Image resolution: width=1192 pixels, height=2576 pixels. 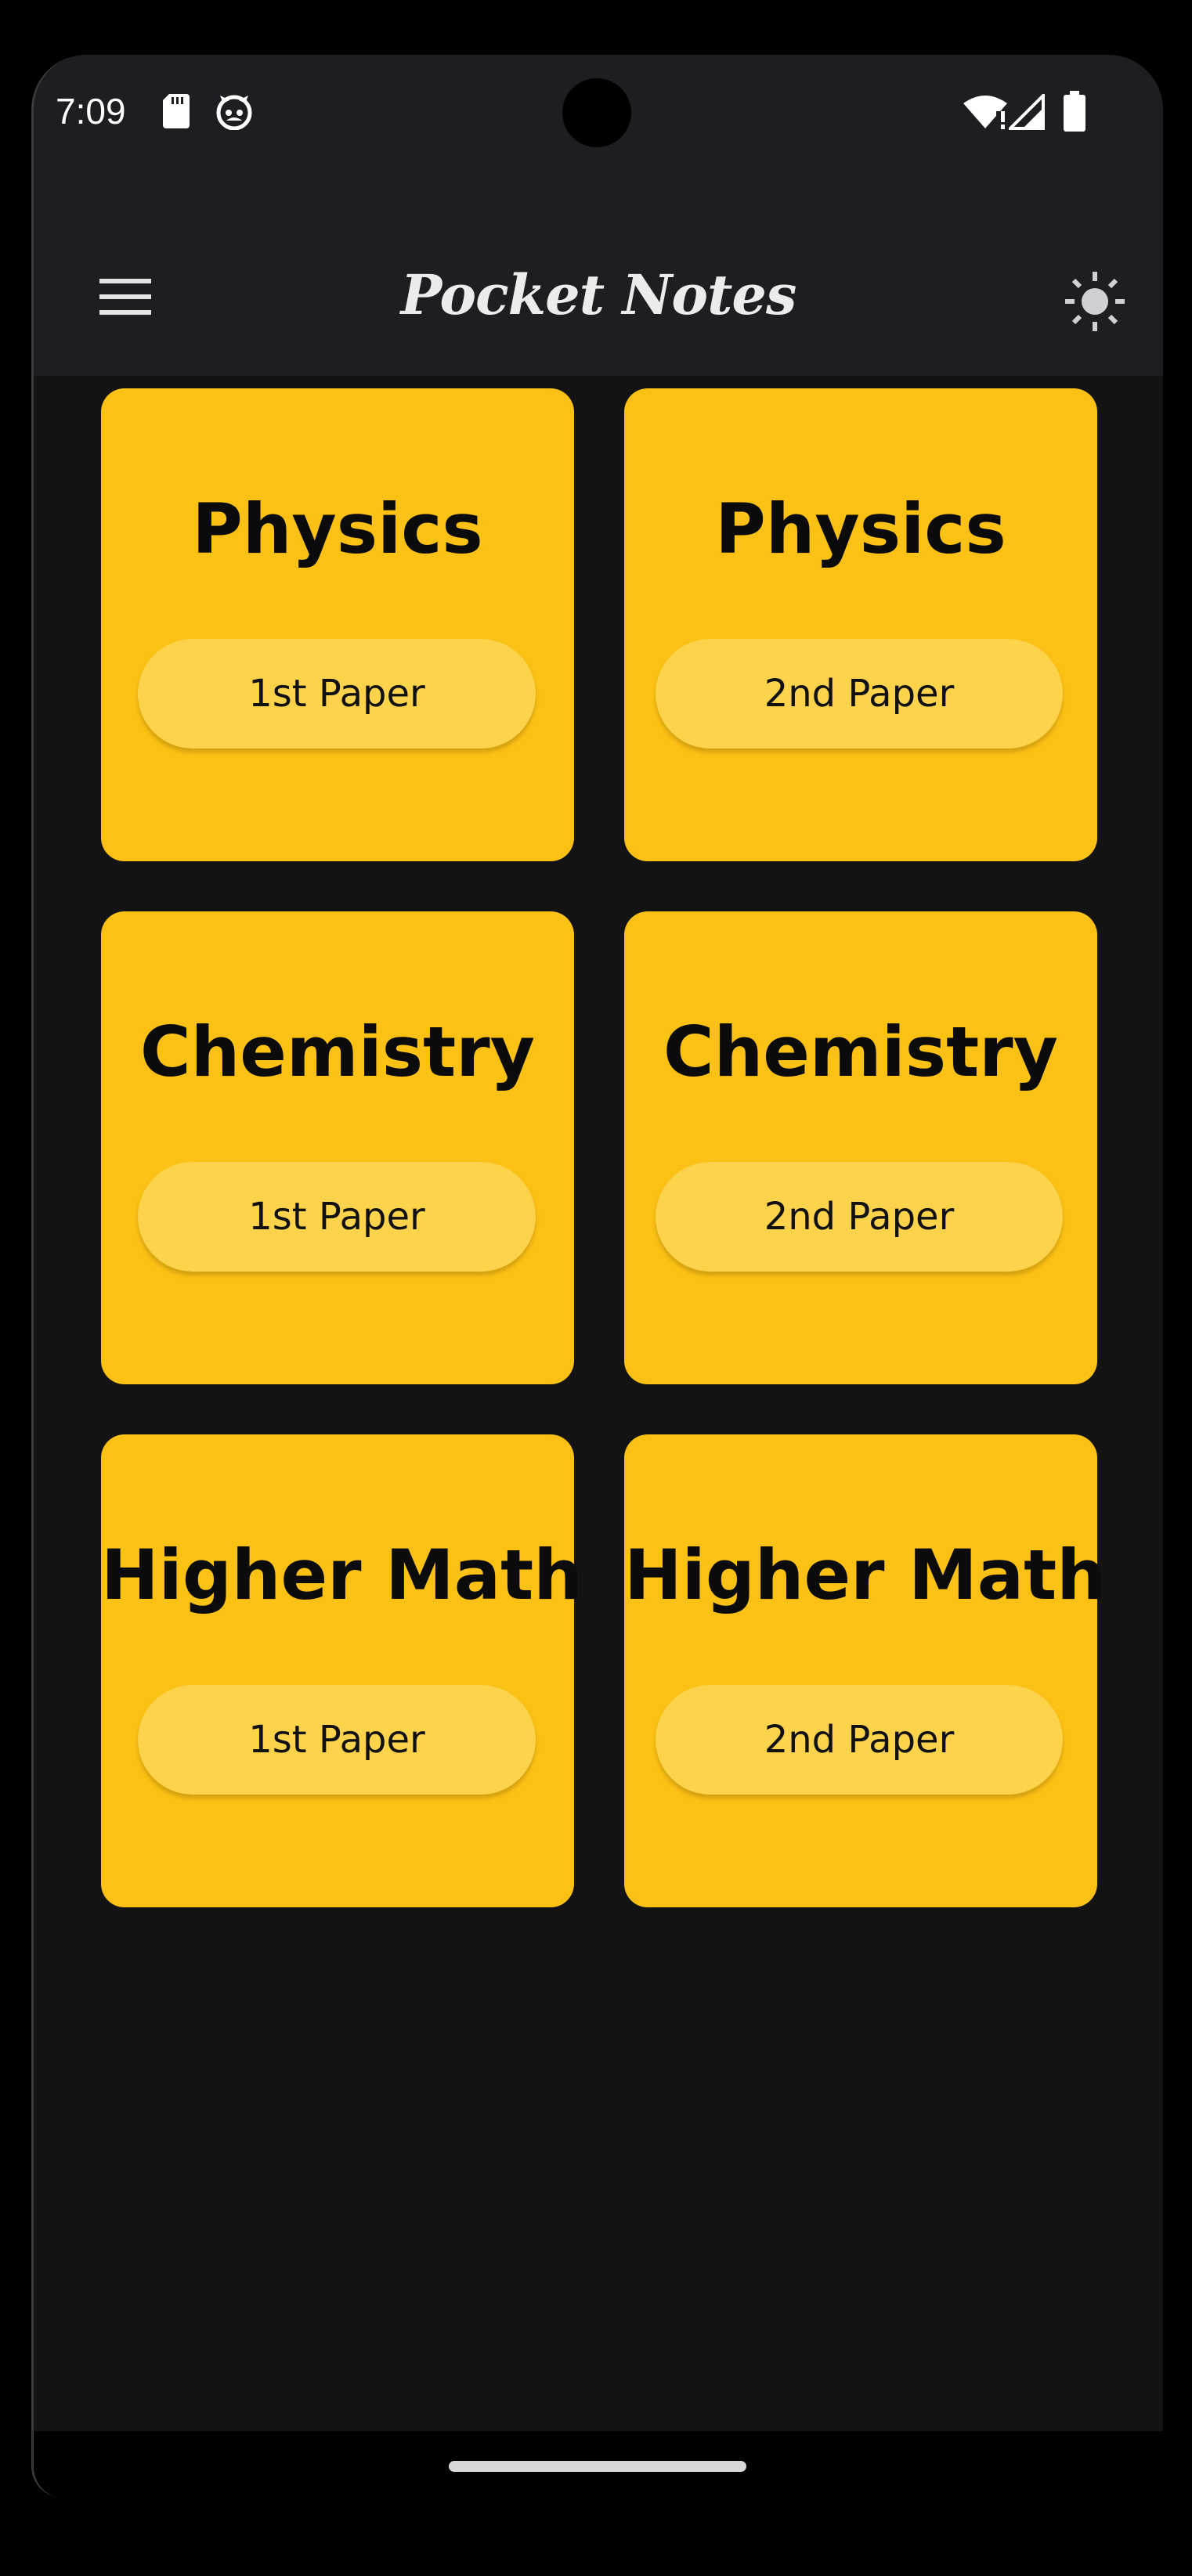 What do you see at coordinates (176, 111) in the screenshot?
I see `sd-card-icon` at bounding box center [176, 111].